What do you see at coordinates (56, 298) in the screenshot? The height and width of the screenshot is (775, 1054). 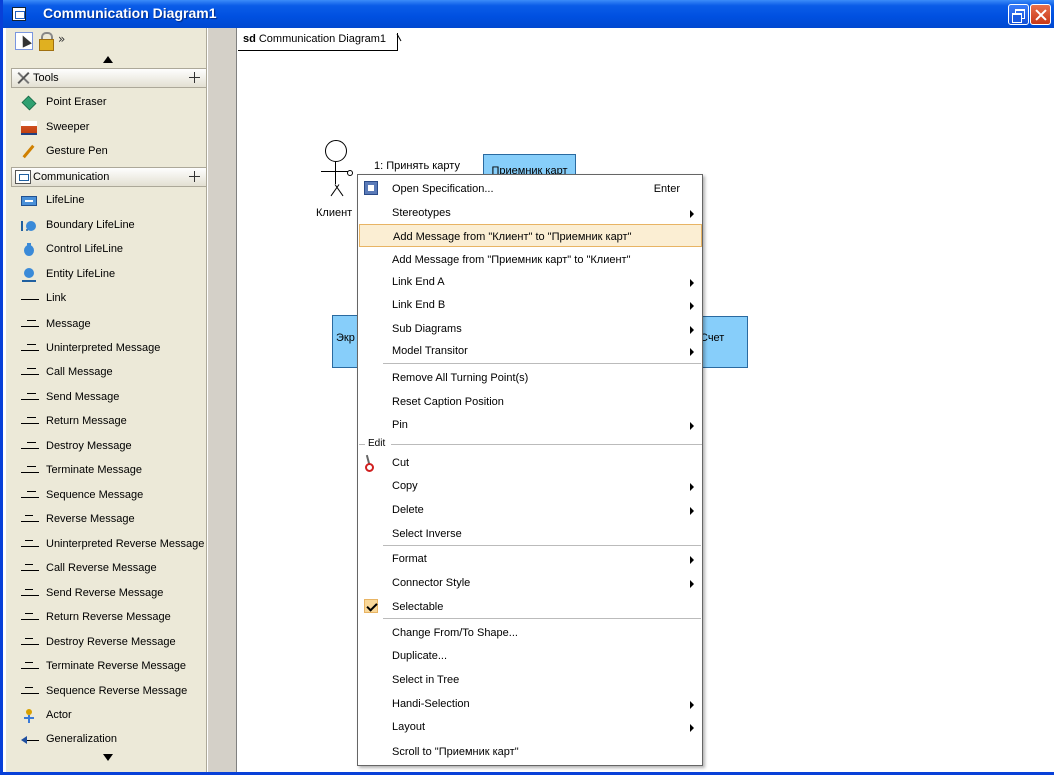 I see `item-label: Link` at bounding box center [56, 298].